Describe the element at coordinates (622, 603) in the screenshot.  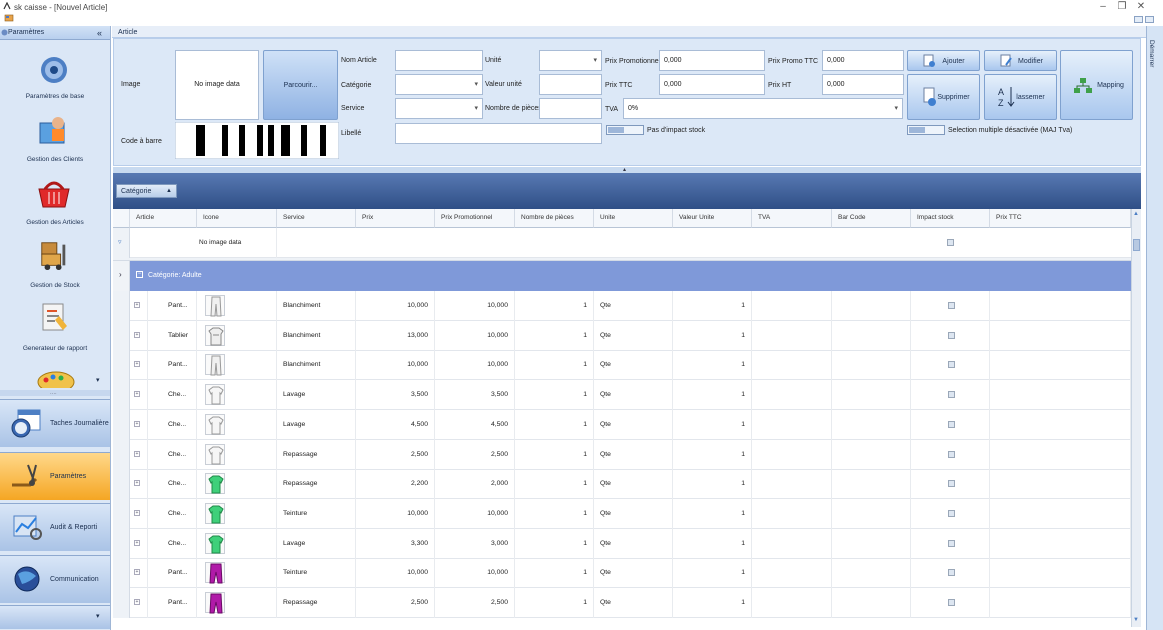
I see `table-row: + Pant... Repassage 2,500 2,500 1 Qte 1` at that location.